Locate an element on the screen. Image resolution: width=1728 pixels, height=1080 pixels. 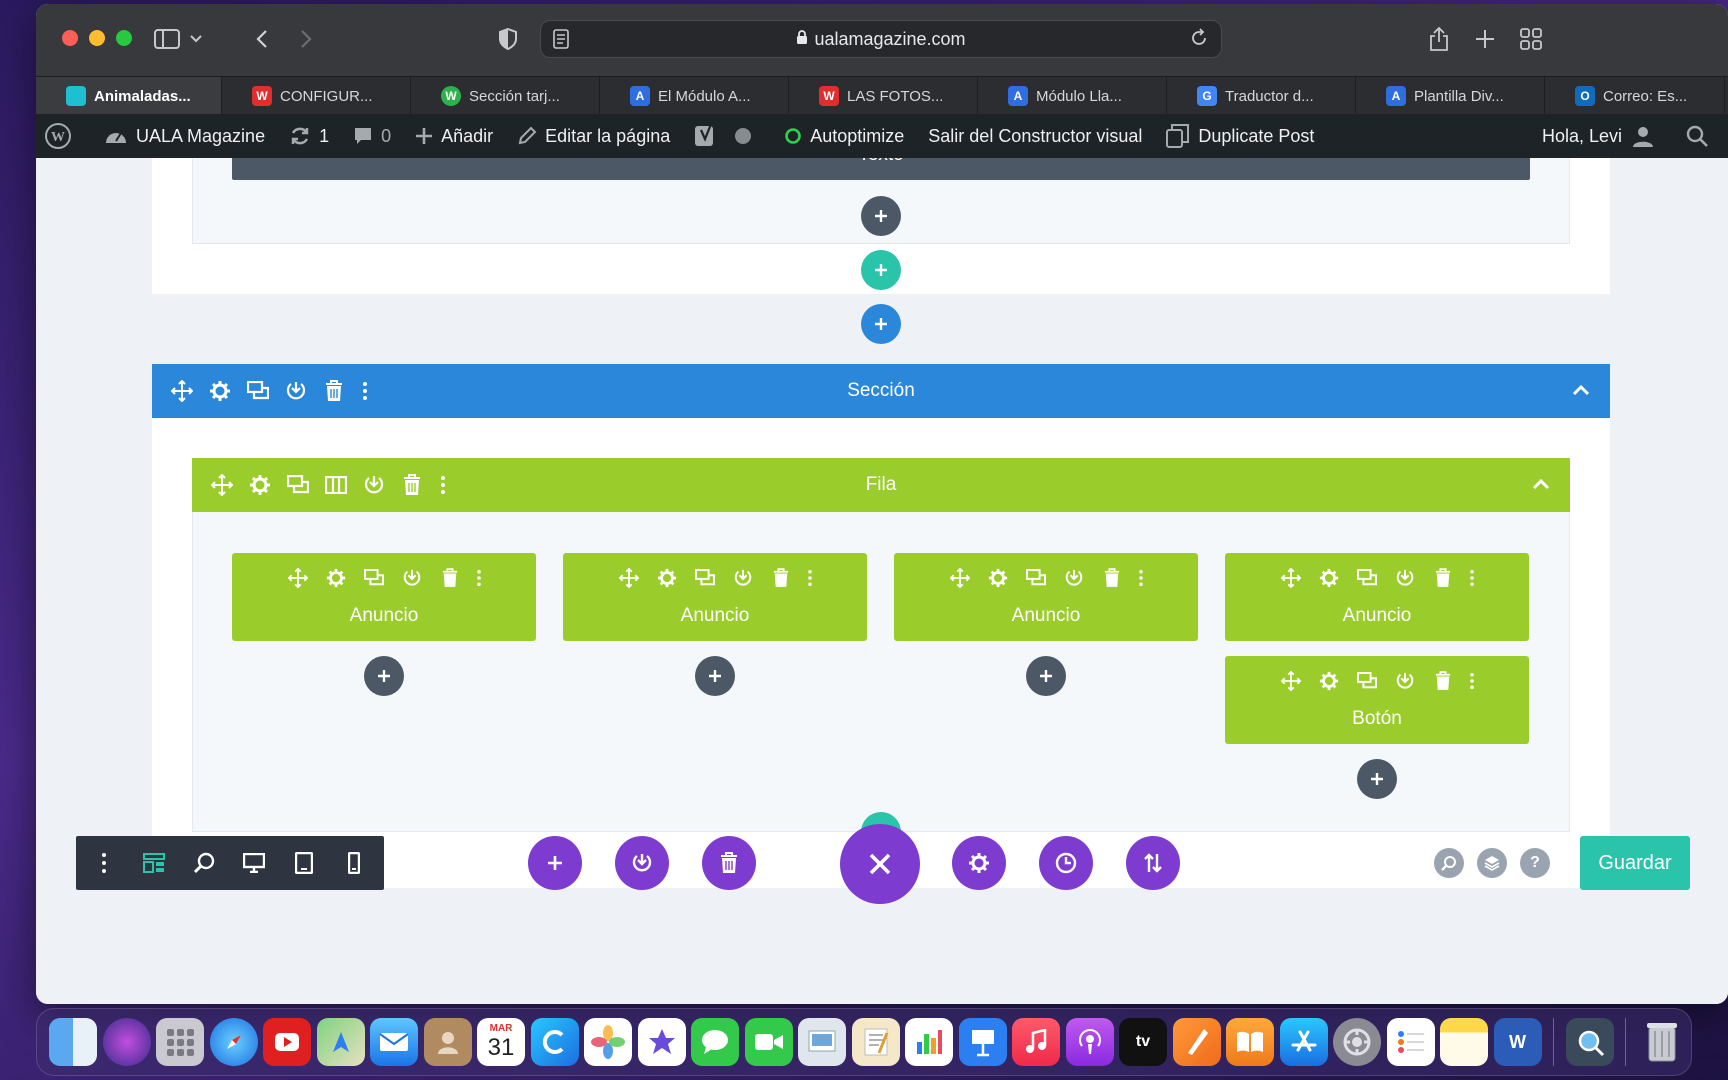
privacy-shield-icon is located at coordinates (508, 39).